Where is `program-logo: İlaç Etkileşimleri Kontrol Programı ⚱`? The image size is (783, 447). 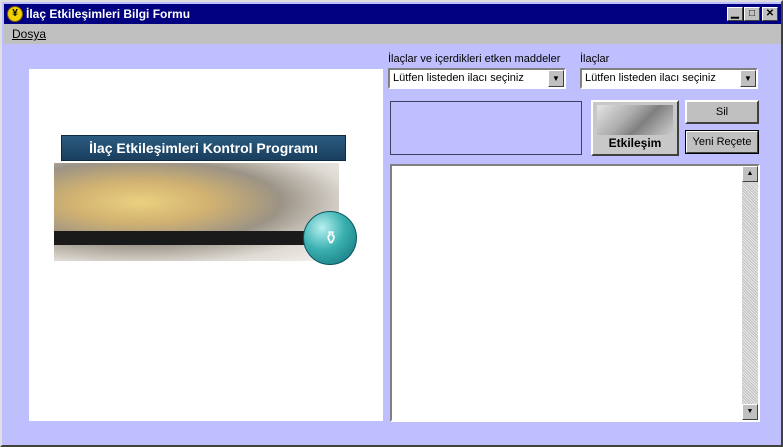
program-logo: İlaç Etkileşimleri Kontrol Programı ⚱ is located at coordinates (205, 199).